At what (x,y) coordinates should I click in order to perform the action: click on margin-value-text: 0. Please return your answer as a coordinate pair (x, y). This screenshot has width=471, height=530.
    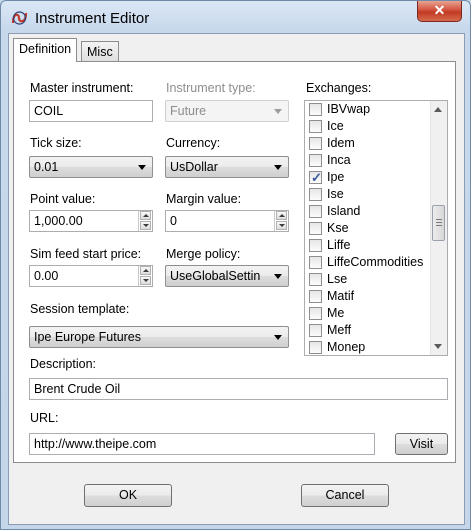
    Looking at the image, I should click on (173, 221).